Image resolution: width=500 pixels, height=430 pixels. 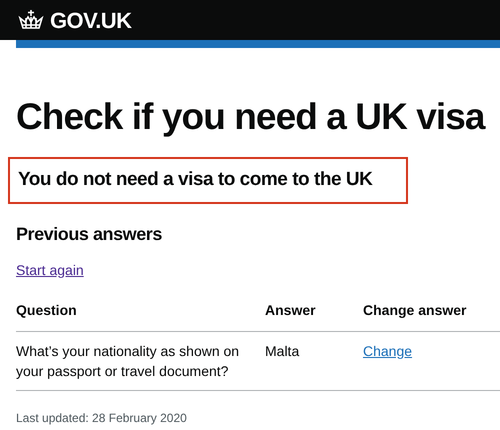 What do you see at coordinates (31, 20) in the screenshot?
I see `crown-icon` at bounding box center [31, 20].